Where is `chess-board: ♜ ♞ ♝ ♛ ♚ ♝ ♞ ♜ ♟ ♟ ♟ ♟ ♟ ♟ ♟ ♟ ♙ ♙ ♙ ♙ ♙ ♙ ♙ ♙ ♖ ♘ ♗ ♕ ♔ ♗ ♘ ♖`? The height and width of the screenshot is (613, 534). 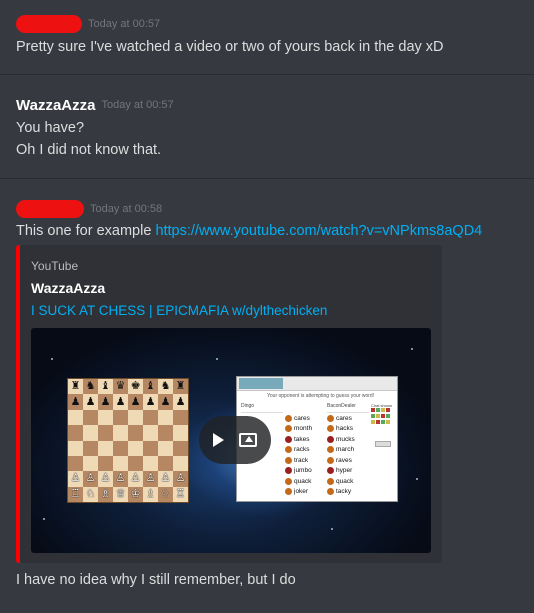
chess-board: ♜ ♞ ♝ ♛ ♚ ♝ ♞ ♜ ♟ ♟ ♟ ♟ ♟ ♟ ♟ ♟ ♙ ♙ ♙ ♙ ♙ ♙ ♙ ♙ ♖ ♘ ♗ ♕ ♔ ♗ ♘ ♖ is located at coordinates (128, 440).